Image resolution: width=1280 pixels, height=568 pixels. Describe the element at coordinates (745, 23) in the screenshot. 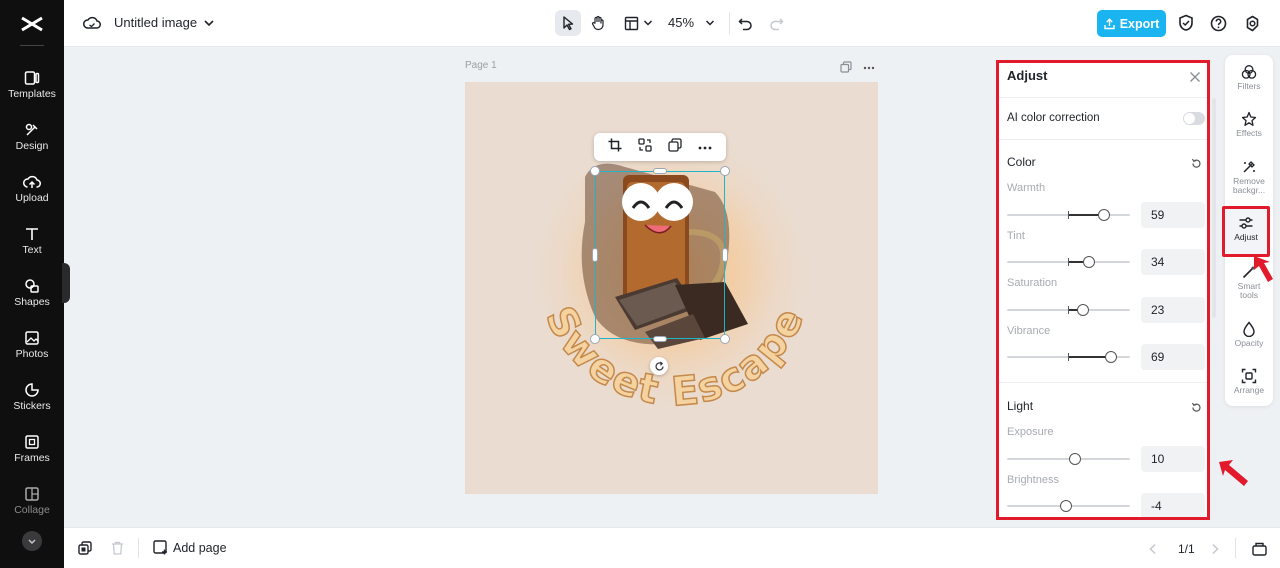

I see `undo-button` at that location.